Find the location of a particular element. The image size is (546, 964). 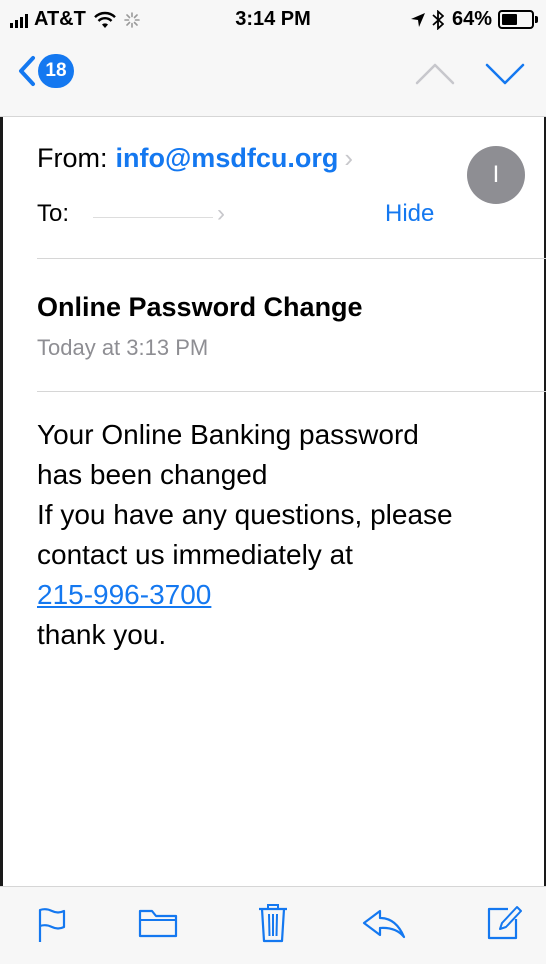

back-button: 18 is located at coordinates (46, 71).